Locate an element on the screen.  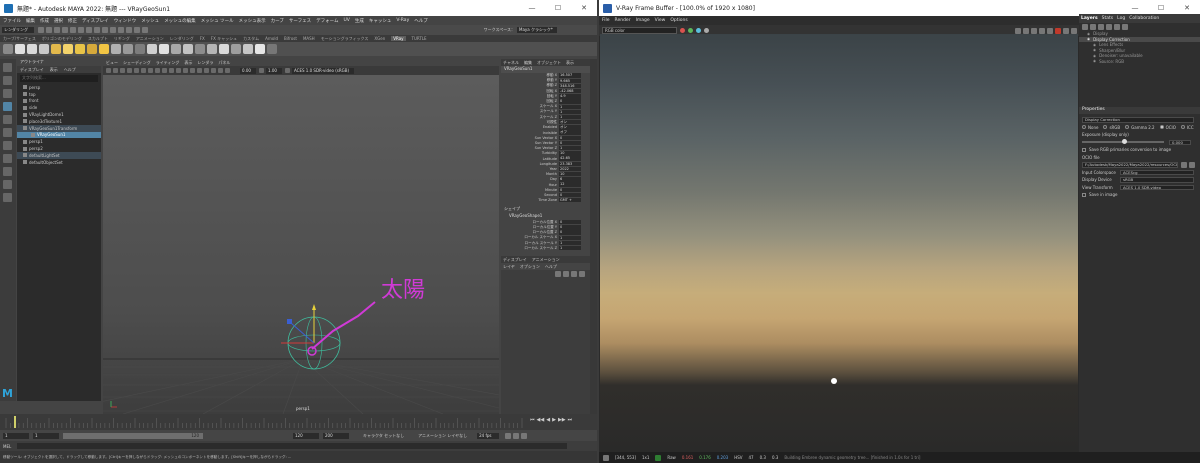
select-component-icon is located at coordinates (97, 30).